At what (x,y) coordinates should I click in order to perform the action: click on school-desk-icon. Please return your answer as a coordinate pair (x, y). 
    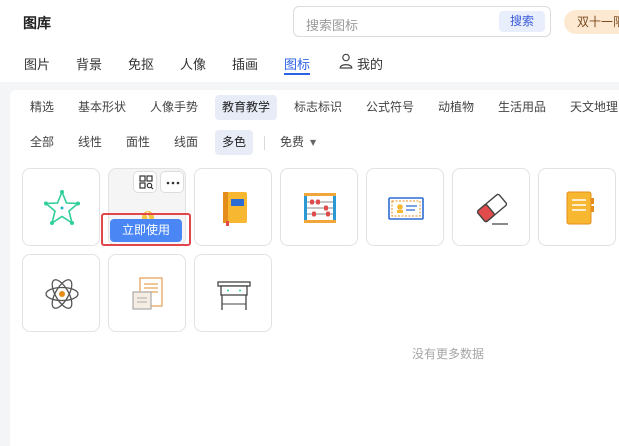
    Looking at the image, I should click on (234, 295).